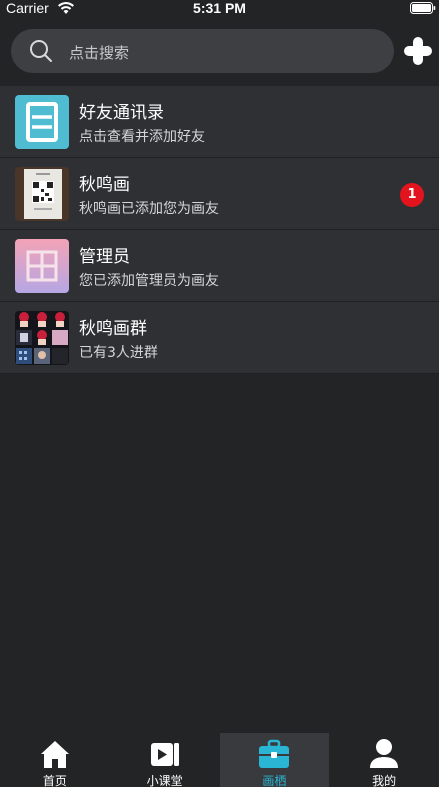 This screenshot has height=787, width=439. Describe the element at coordinates (219, 122) in the screenshot. I see `list-item-friend-directory: 好友通讯录 点击查看并添加好友` at that location.